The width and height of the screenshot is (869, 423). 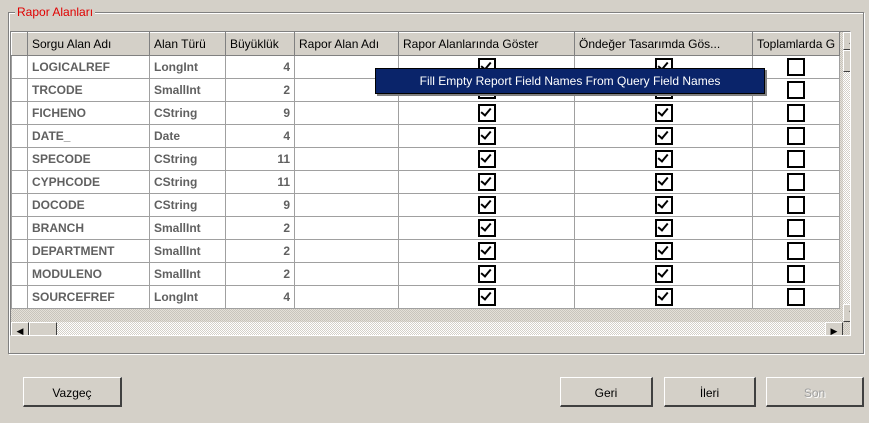 What do you see at coordinates (846, 61) in the screenshot?
I see `vertical-scroll-thumb` at bounding box center [846, 61].